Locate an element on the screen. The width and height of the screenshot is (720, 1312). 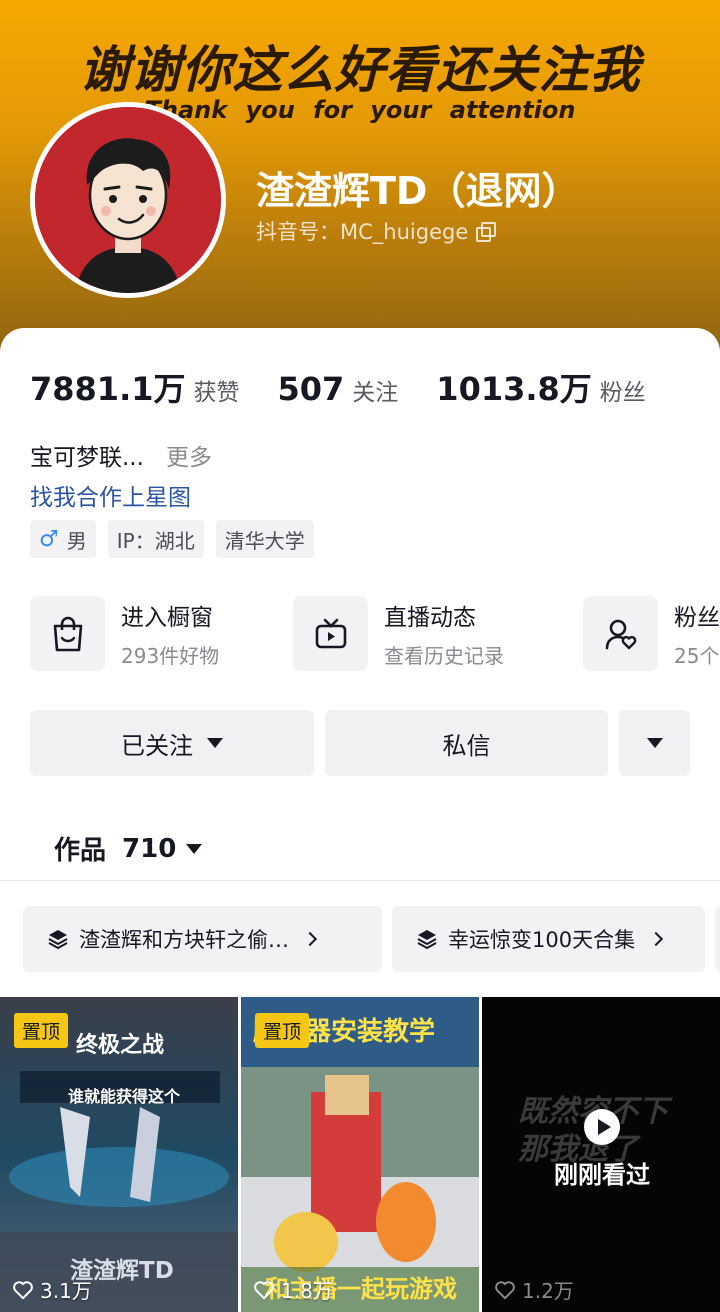
fans-entry: 粉丝 25个 is located at coordinates (651, 633).